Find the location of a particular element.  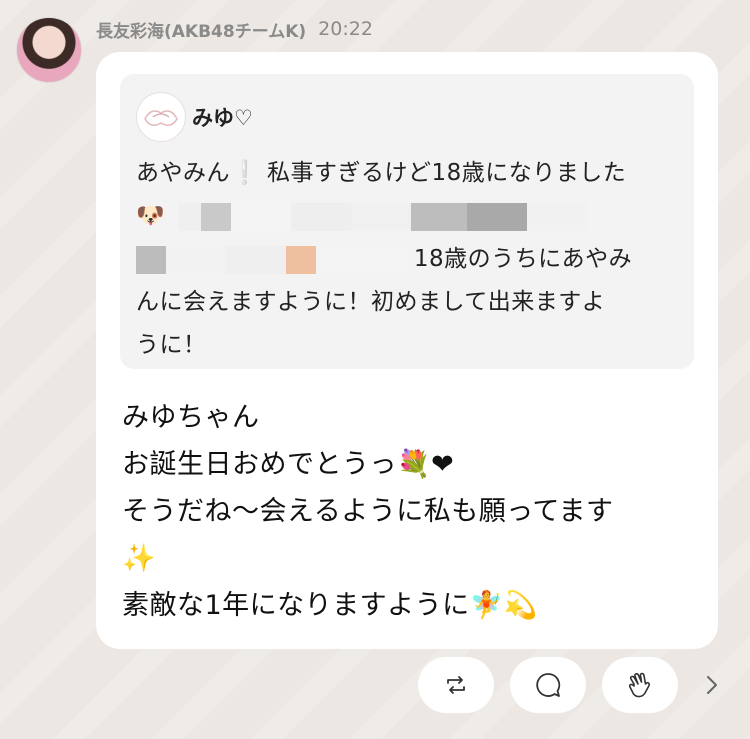

quoted-line-redacted: 🐶 is located at coordinates (410, 216).